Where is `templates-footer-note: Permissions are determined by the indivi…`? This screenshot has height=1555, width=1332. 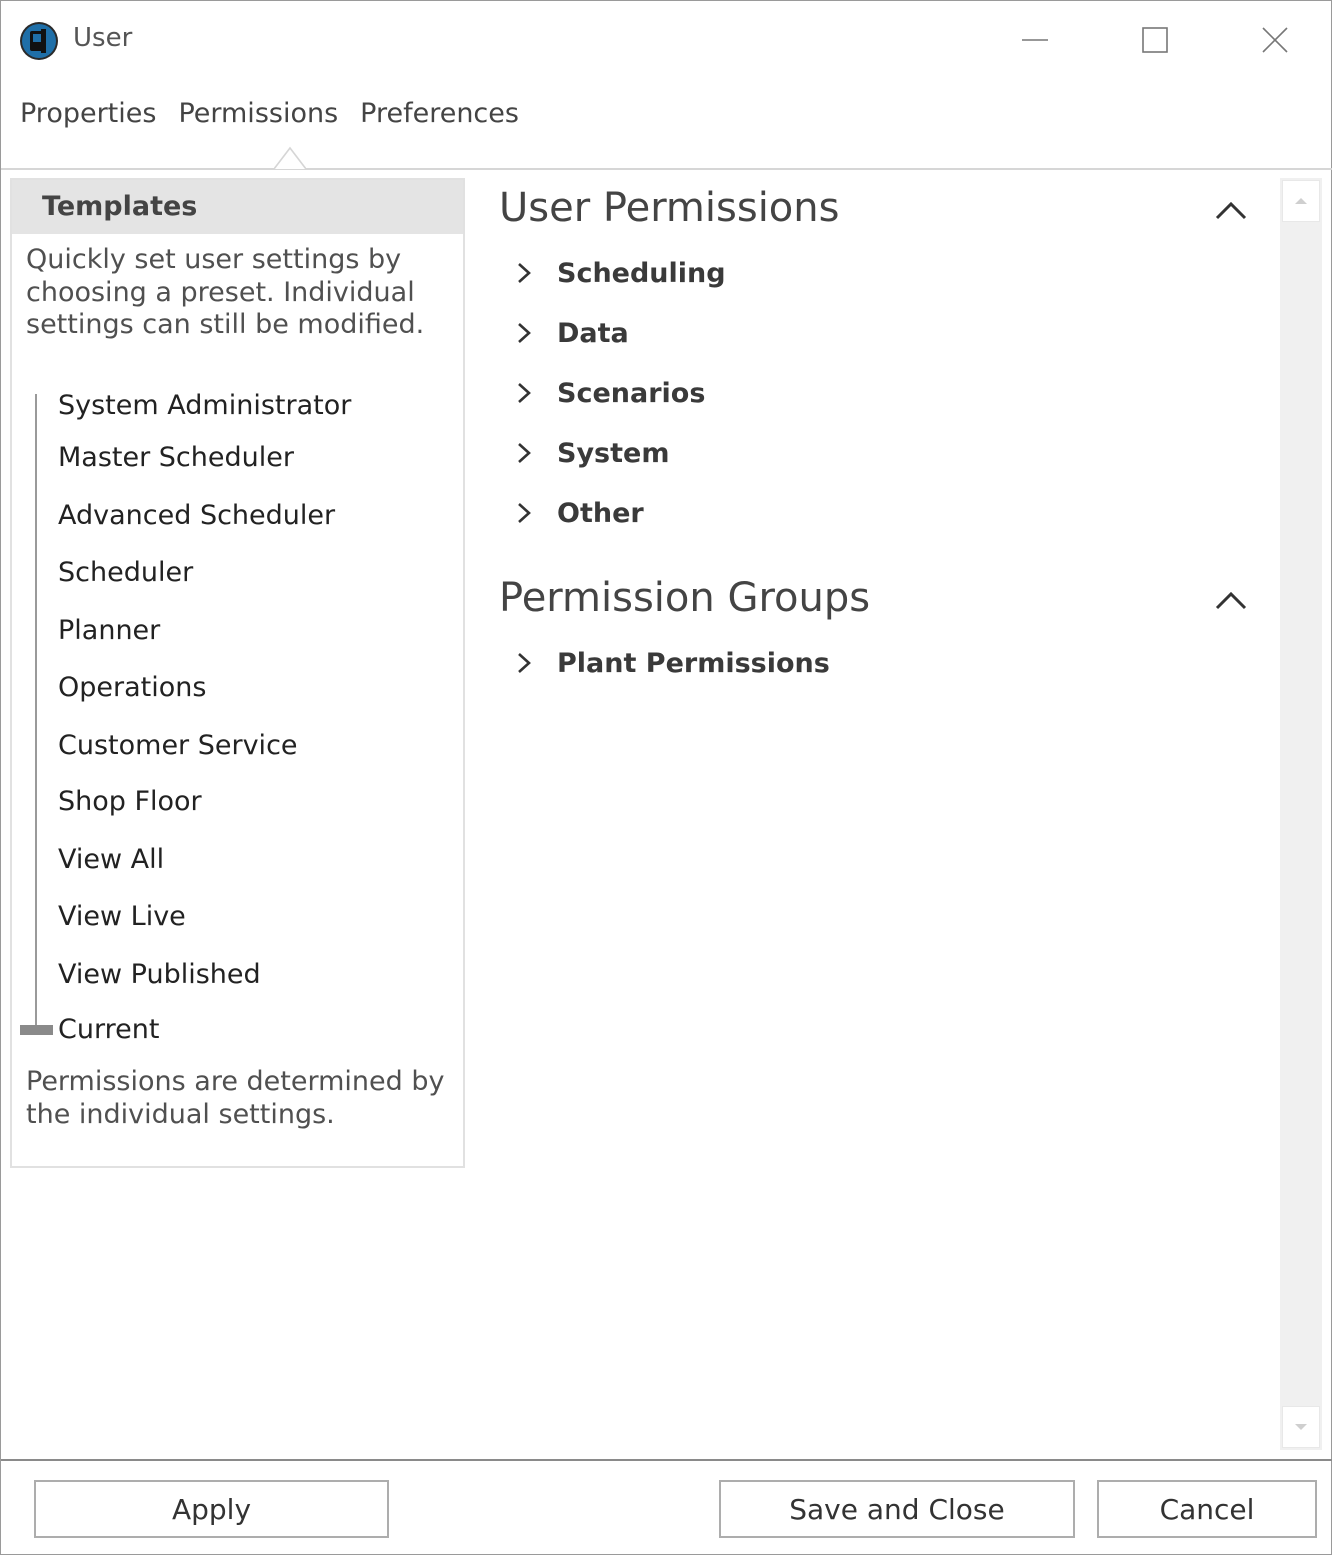
templates-footer-note: Permissions are determined by the indivi… is located at coordinates (235, 1098).